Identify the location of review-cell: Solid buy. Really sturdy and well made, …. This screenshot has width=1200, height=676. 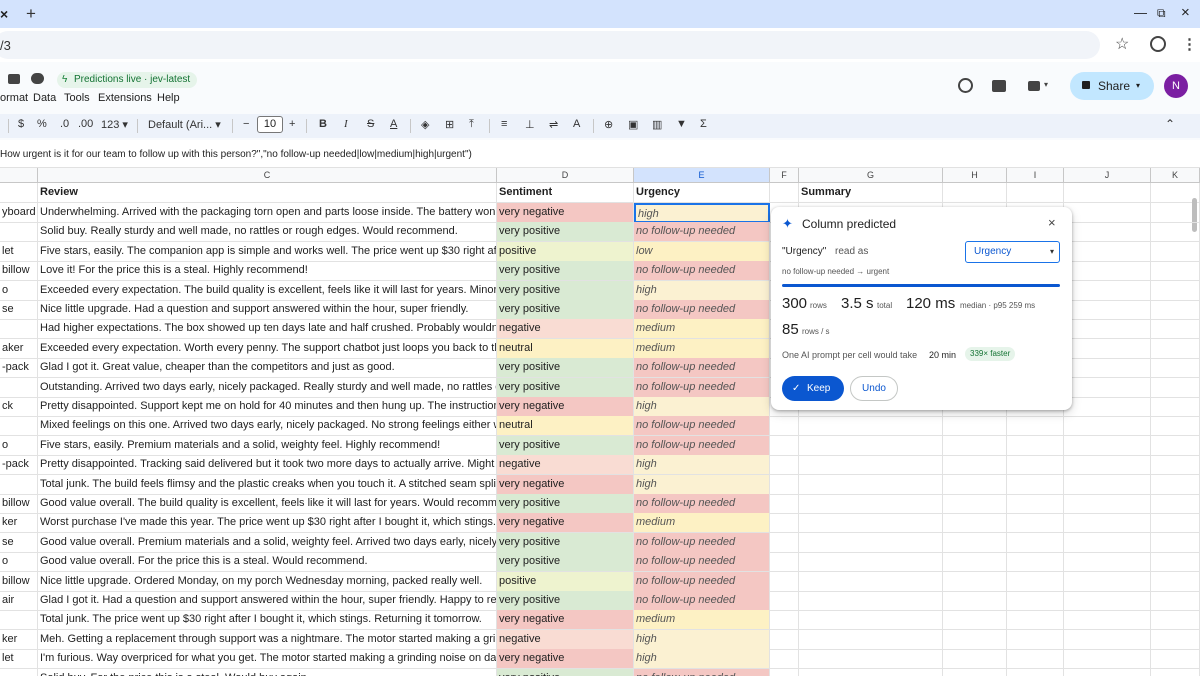
(267, 232).